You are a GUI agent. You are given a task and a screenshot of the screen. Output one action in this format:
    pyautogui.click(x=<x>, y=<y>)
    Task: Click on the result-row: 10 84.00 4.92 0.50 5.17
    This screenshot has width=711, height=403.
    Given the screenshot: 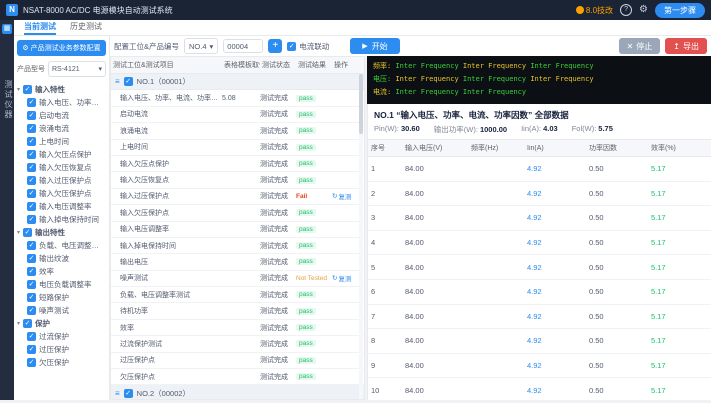 What is the action you would take?
    pyautogui.click(x=539, y=390)
    